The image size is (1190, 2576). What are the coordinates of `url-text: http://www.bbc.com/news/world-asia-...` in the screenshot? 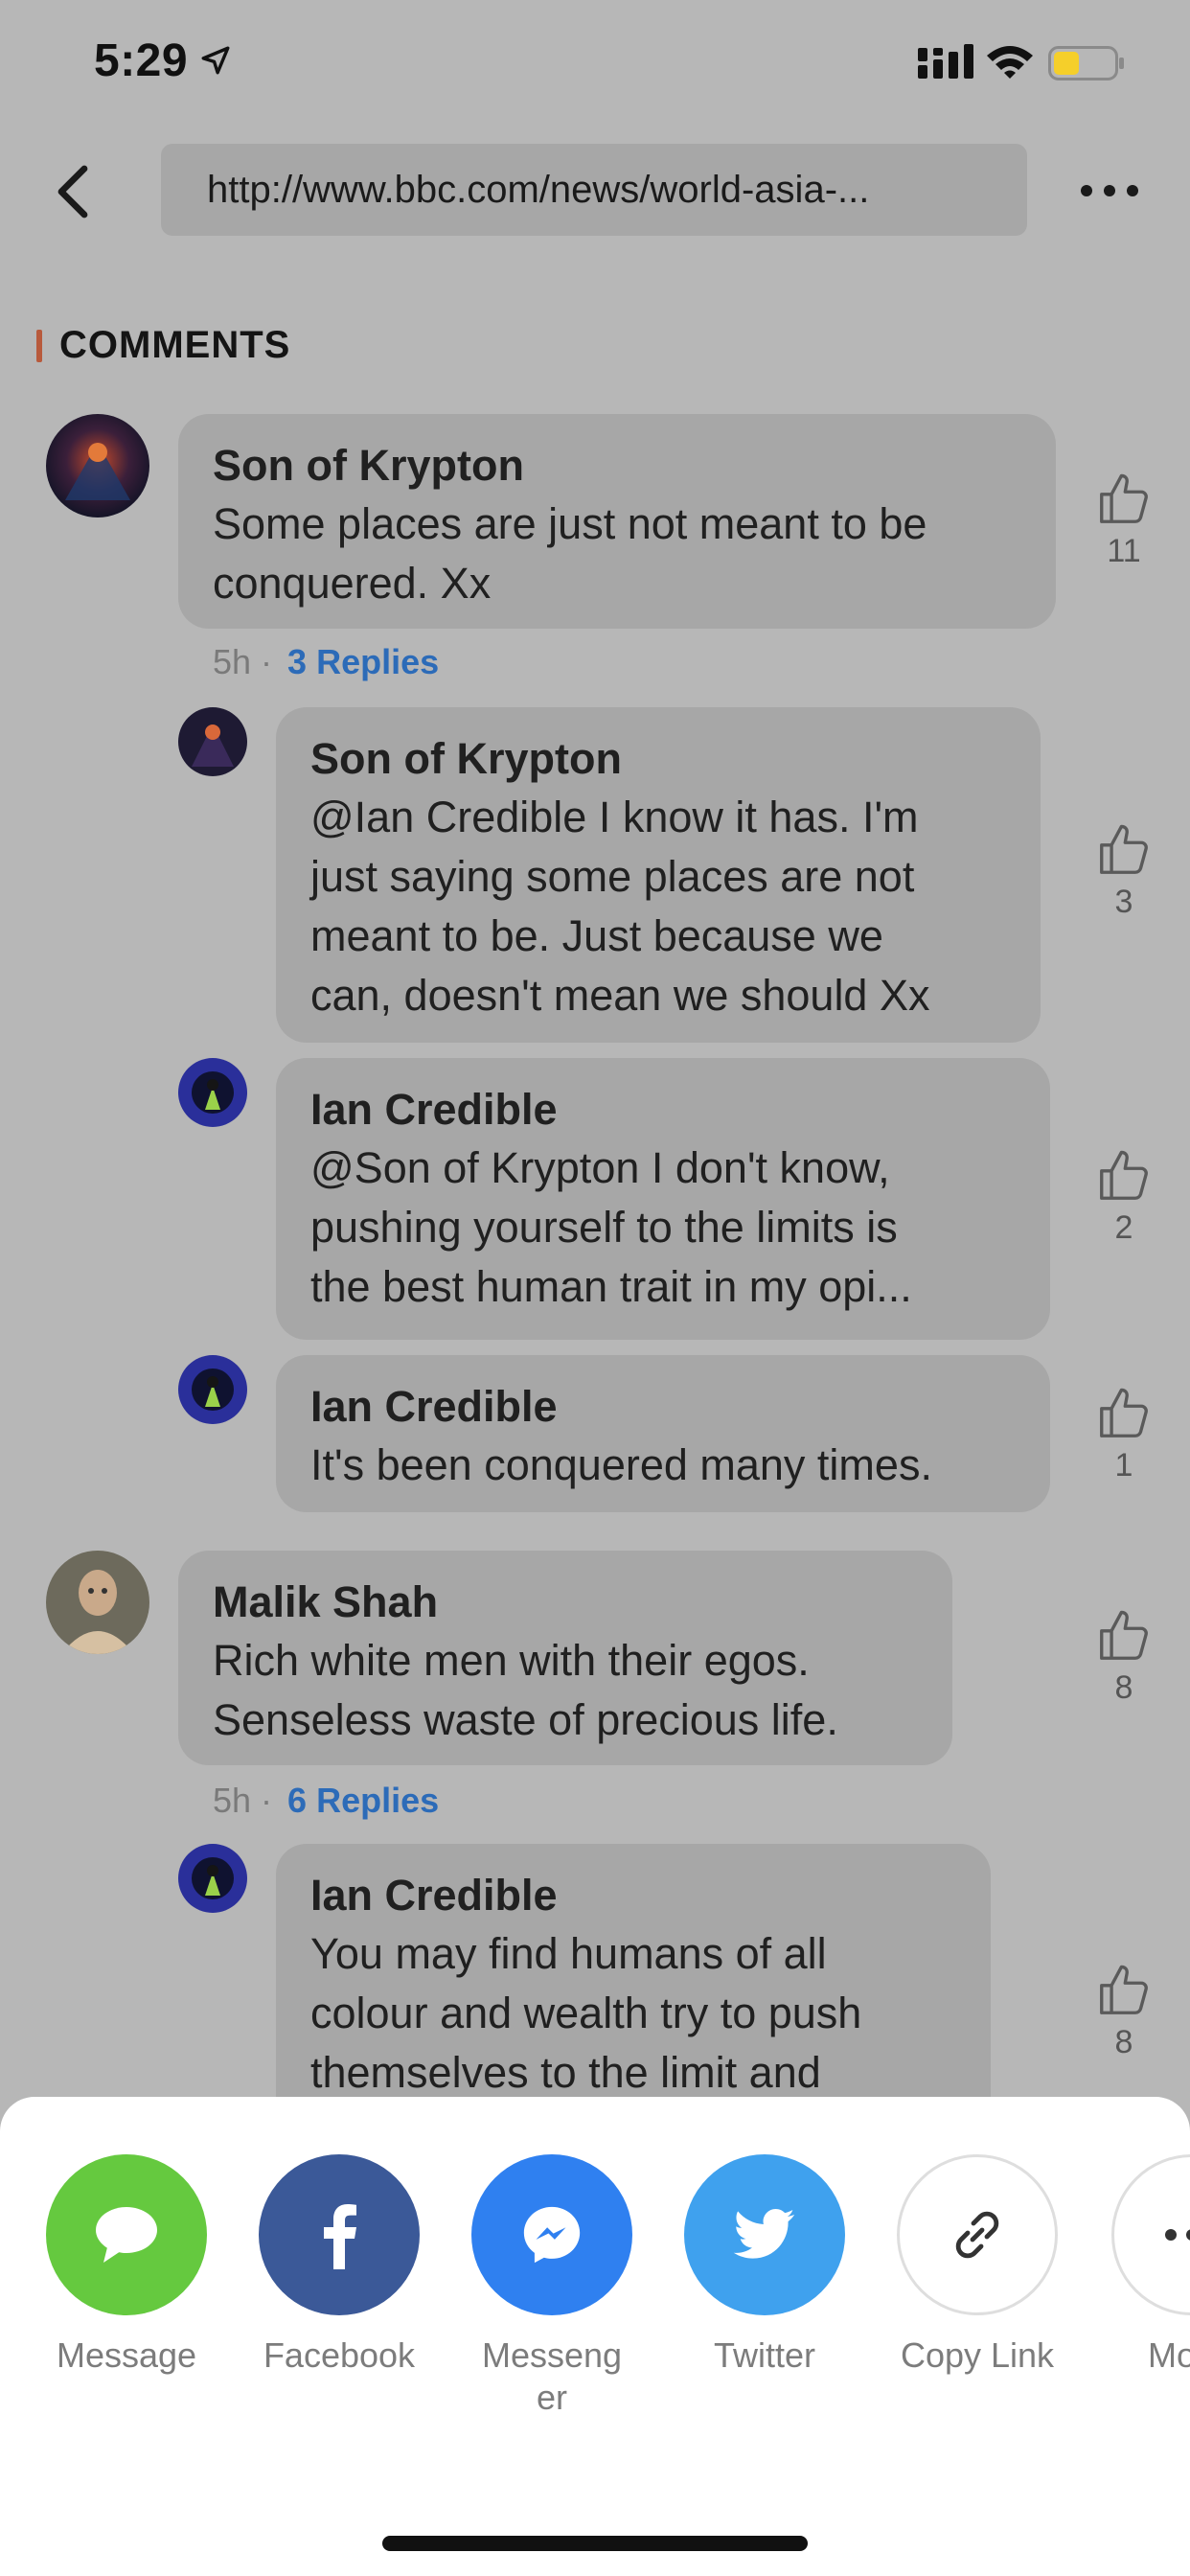 It's located at (539, 189).